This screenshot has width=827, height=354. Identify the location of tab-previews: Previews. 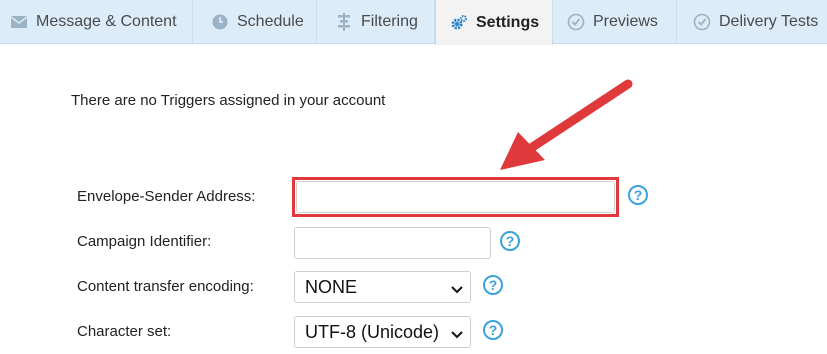
(615, 22).